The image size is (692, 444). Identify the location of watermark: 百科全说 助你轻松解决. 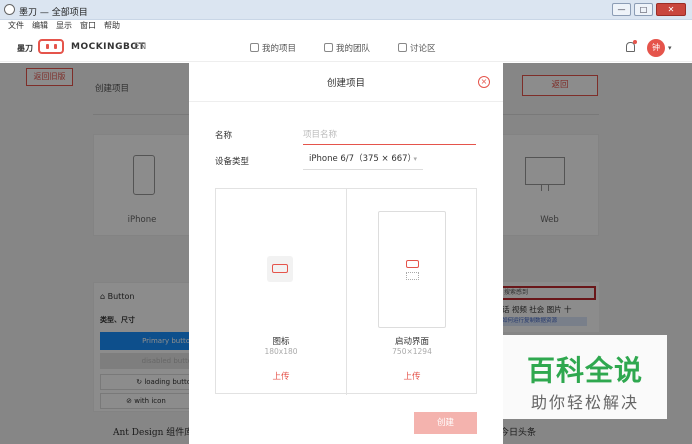
(585, 377).